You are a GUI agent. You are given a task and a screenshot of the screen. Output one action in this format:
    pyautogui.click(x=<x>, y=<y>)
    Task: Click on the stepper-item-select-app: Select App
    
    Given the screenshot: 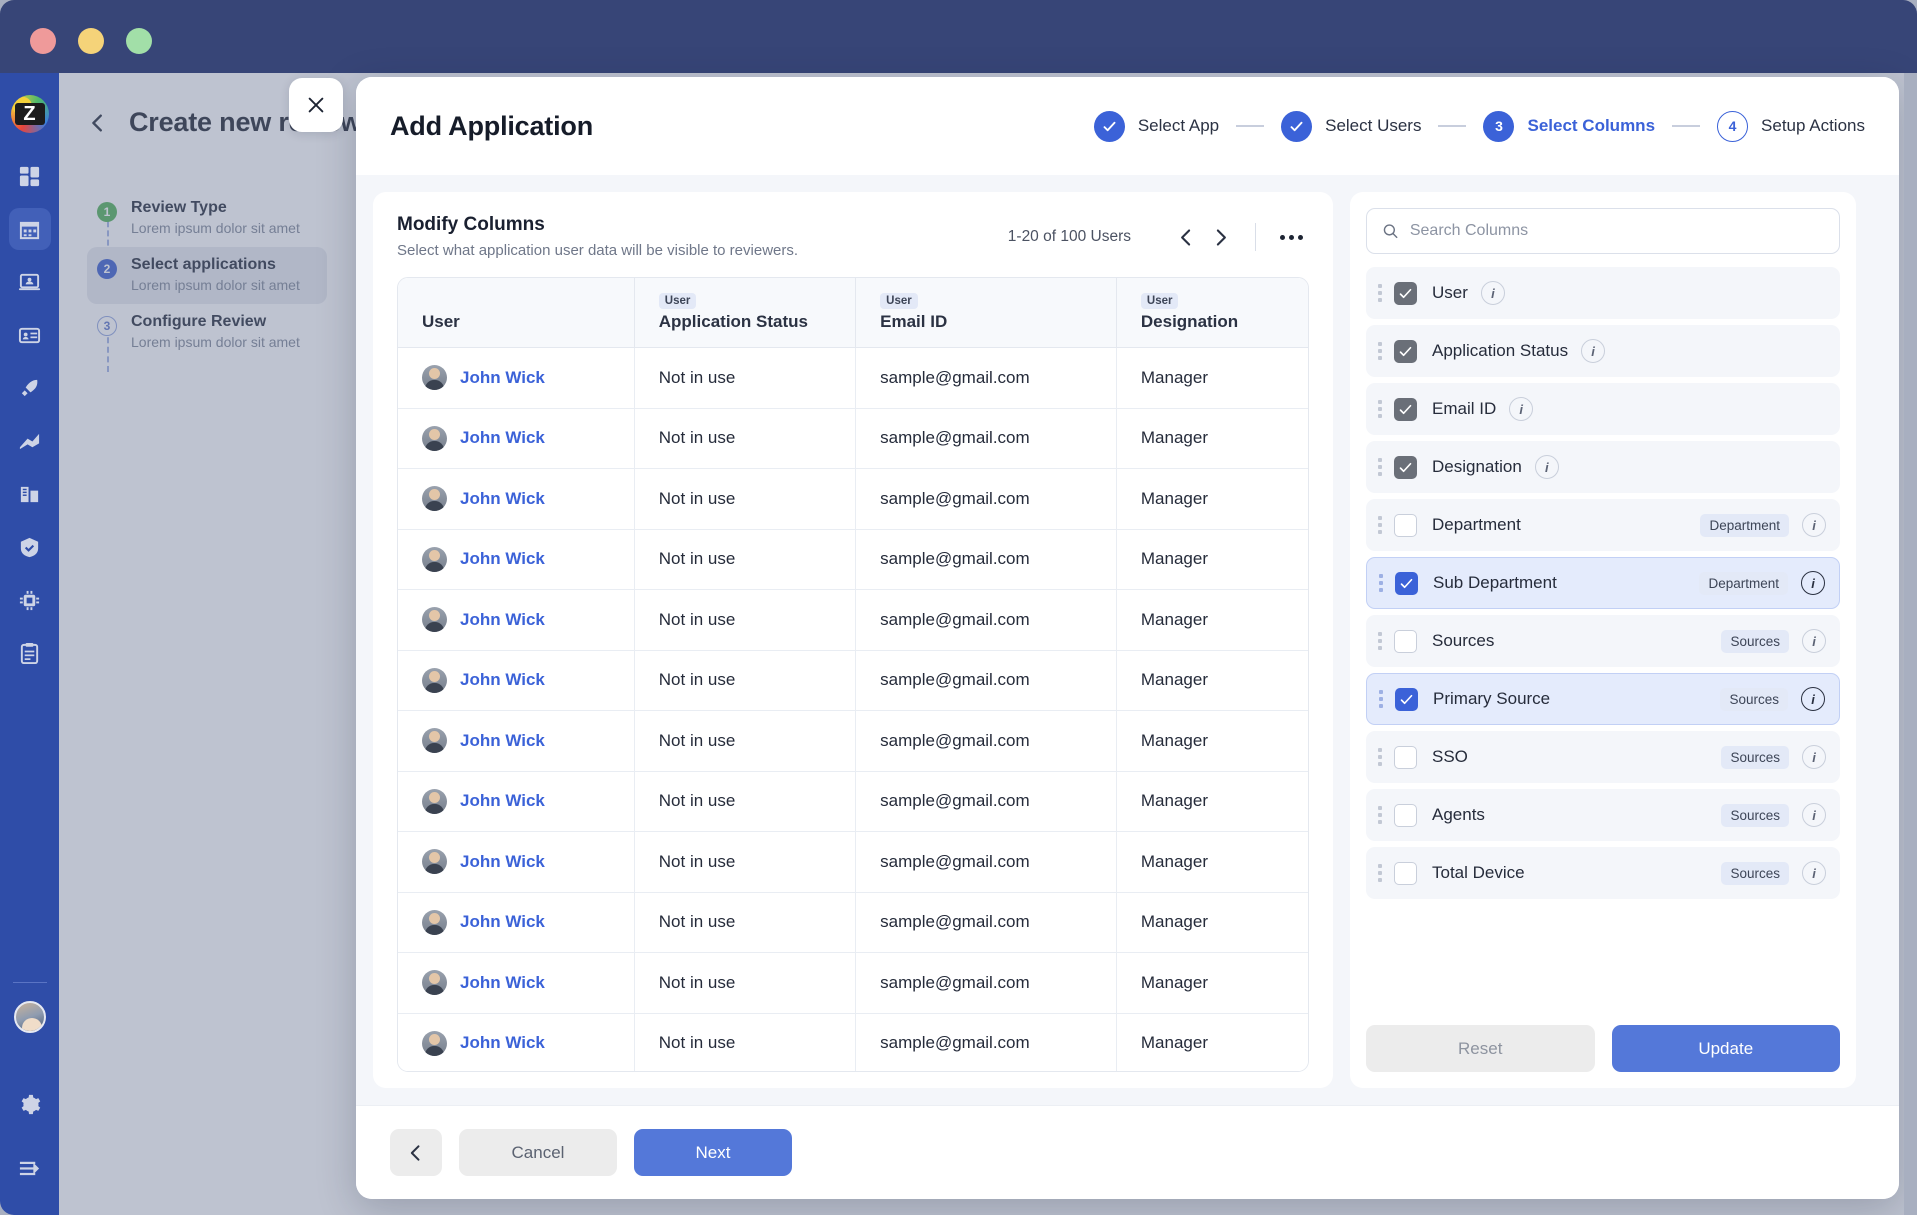 What is the action you would take?
    pyautogui.click(x=1156, y=126)
    